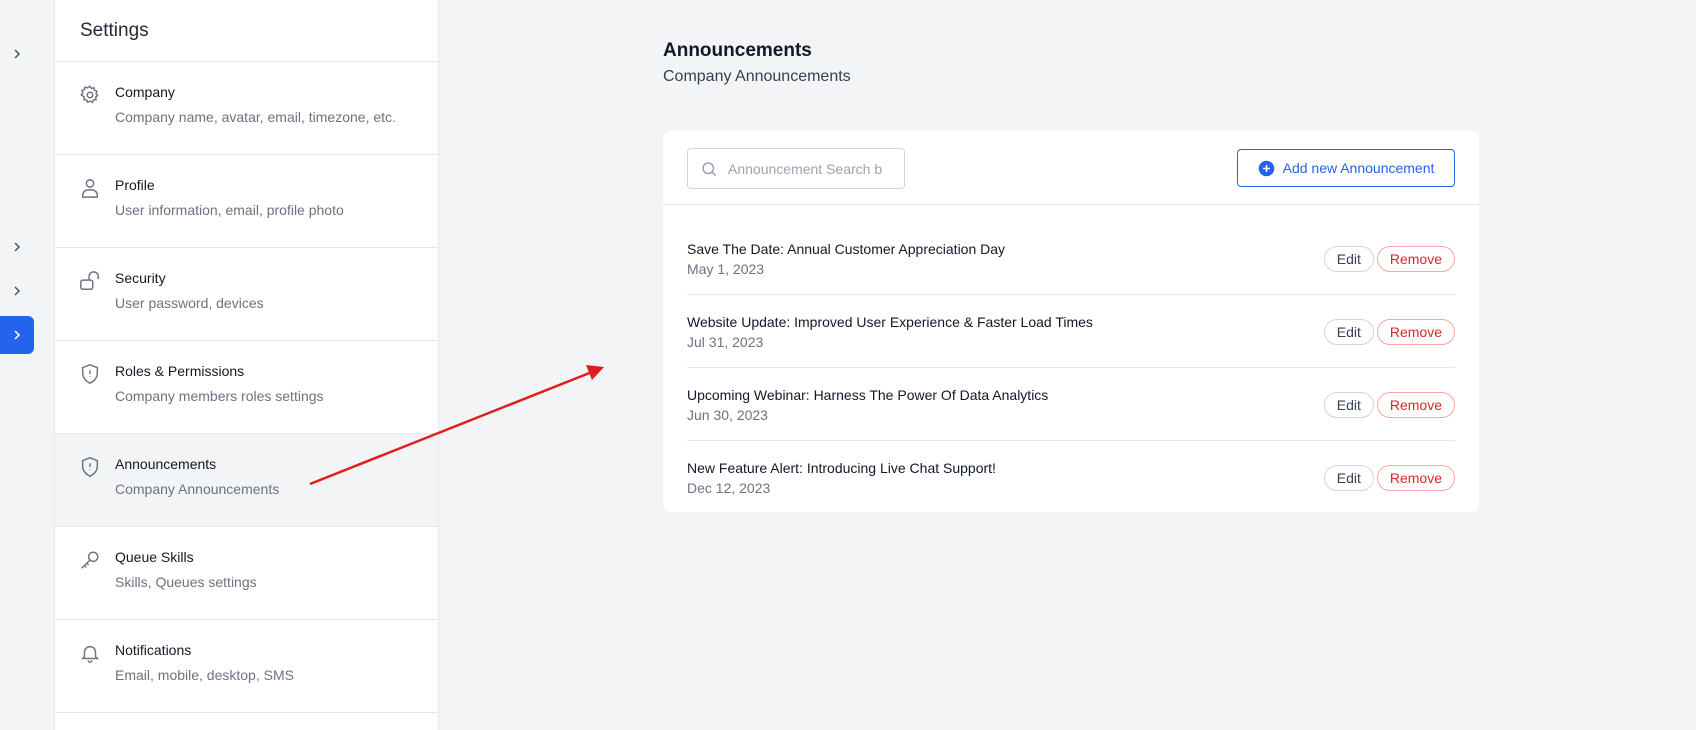 This screenshot has width=1696, height=730. I want to click on settings-item-label: Notifications, so click(153, 650).